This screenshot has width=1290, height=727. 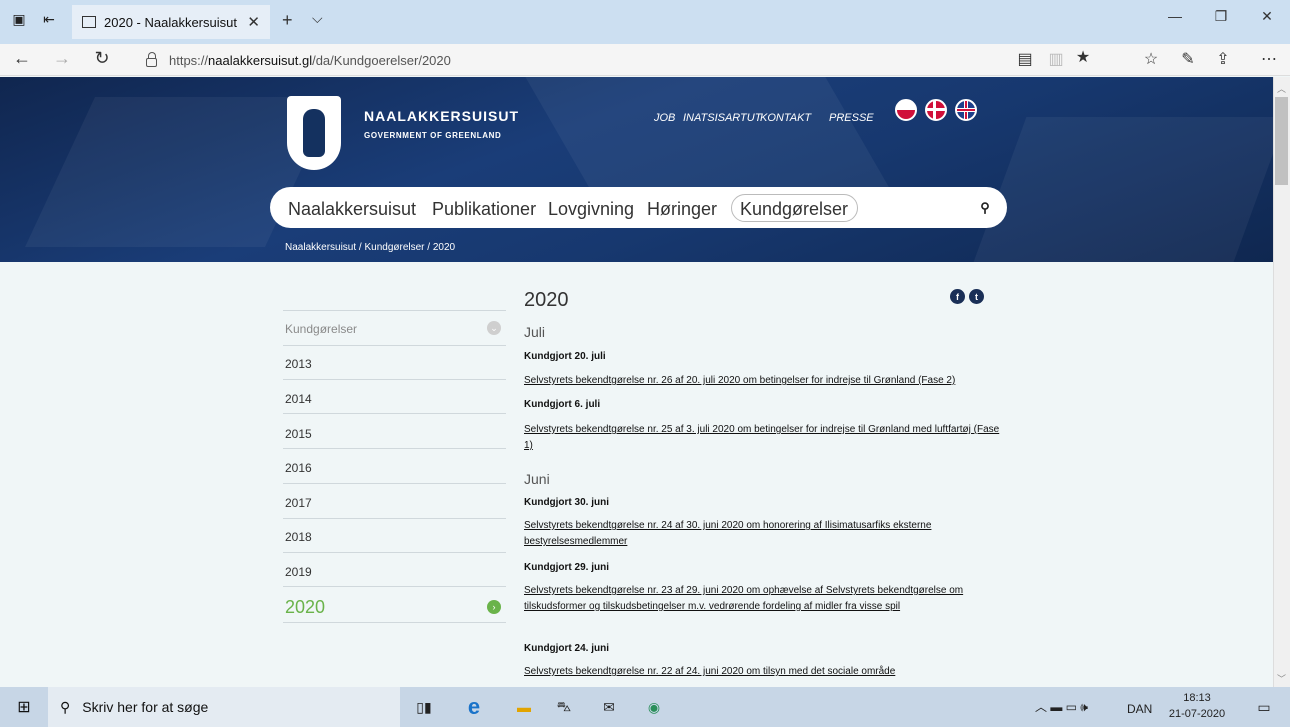 I want to click on entry-date: Kundgjort 29. juni, so click(x=566, y=567).